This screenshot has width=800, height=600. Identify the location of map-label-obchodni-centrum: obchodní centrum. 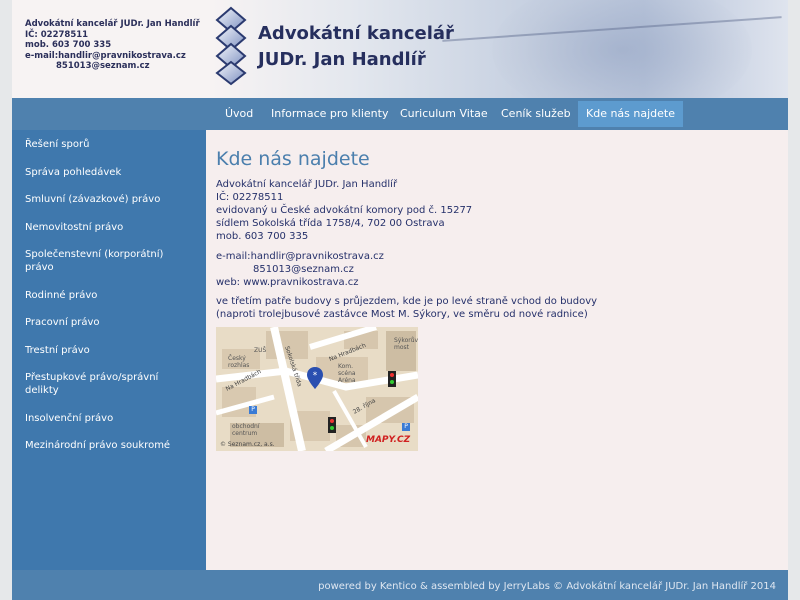
(246, 430).